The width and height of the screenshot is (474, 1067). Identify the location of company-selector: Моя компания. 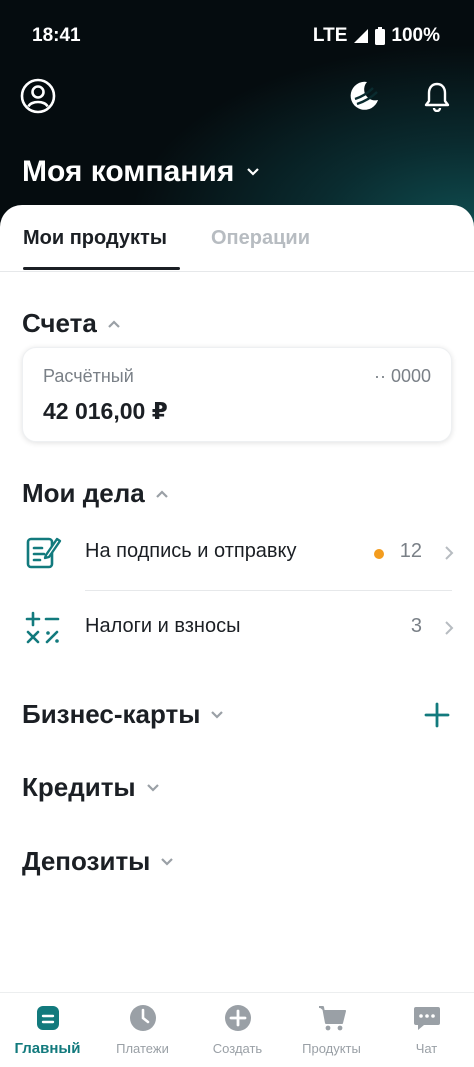
(141, 172).